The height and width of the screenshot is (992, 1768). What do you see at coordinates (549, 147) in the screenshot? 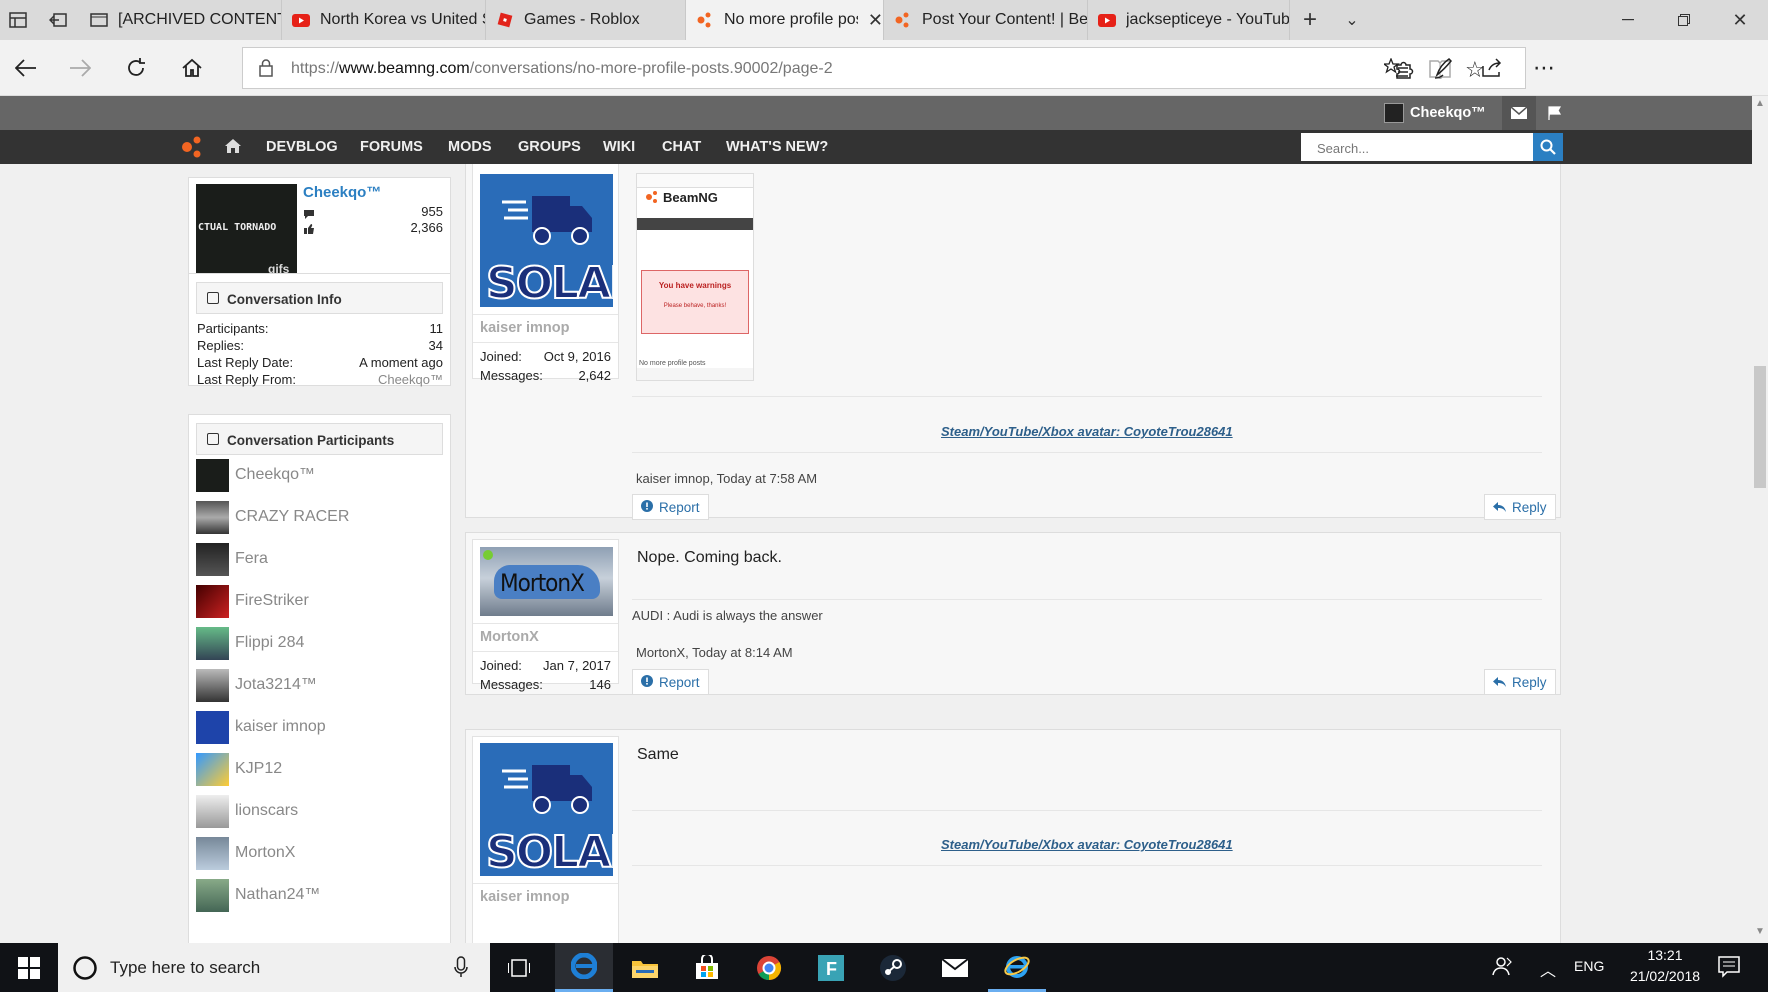
I see `nav-groups: GROUPS` at bounding box center [549, 147].